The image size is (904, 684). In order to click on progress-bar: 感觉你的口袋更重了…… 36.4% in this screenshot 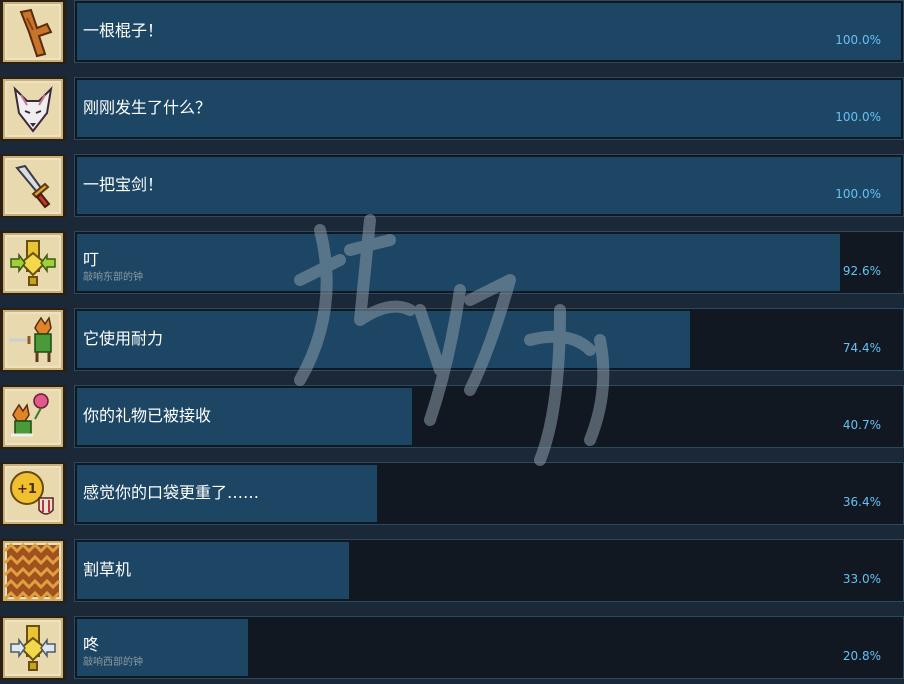, I will do `click(489, 493)`.